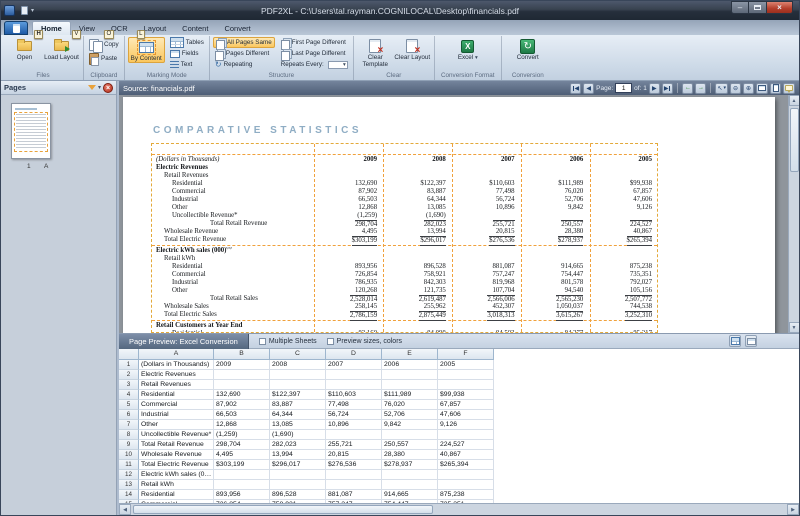  What do you see at coordinates (146, 50) in the screenshot?
I see `by-content-button: By Content` at bounding box center [146, 50].